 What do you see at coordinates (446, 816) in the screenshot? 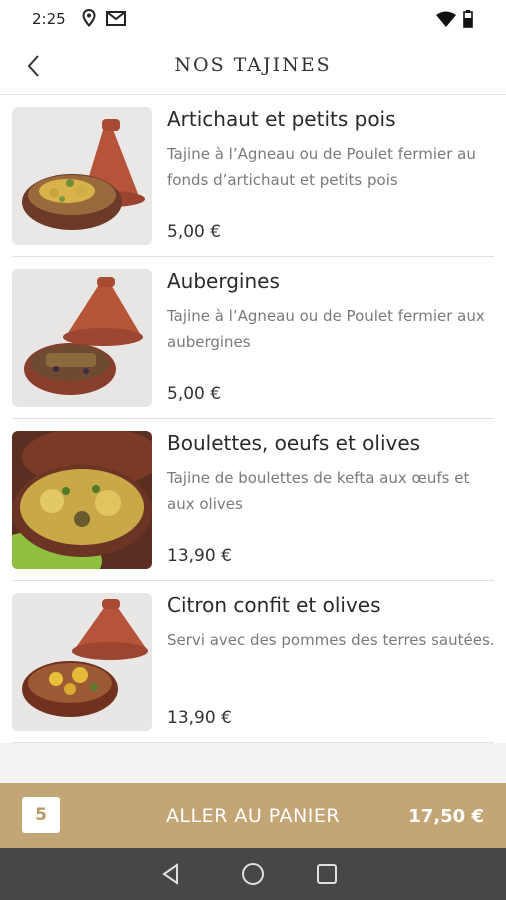
I see `cart-total: 17,50 €` at bounding box center [446, 816].